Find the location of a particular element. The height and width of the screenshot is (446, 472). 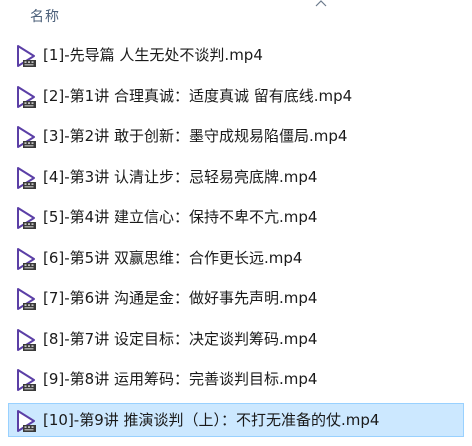

file-row: [2]-第1讲 合理真诚：适度真诚 留有底线.mp4 is located at coordinates (236, 96).